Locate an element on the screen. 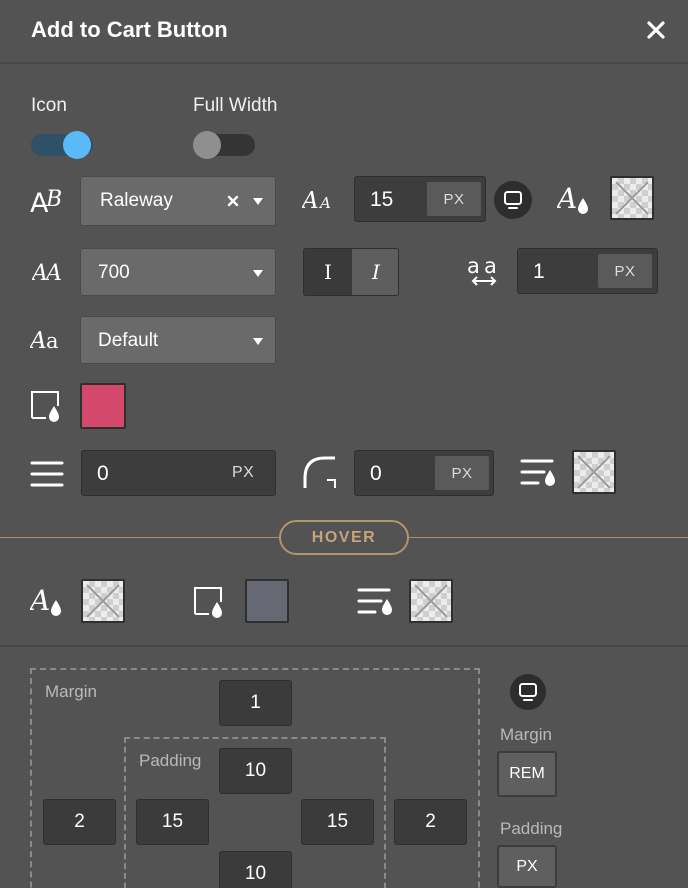 This screenshot has height=888, width=688. icon-toggle is located at coordinates (62, 145).